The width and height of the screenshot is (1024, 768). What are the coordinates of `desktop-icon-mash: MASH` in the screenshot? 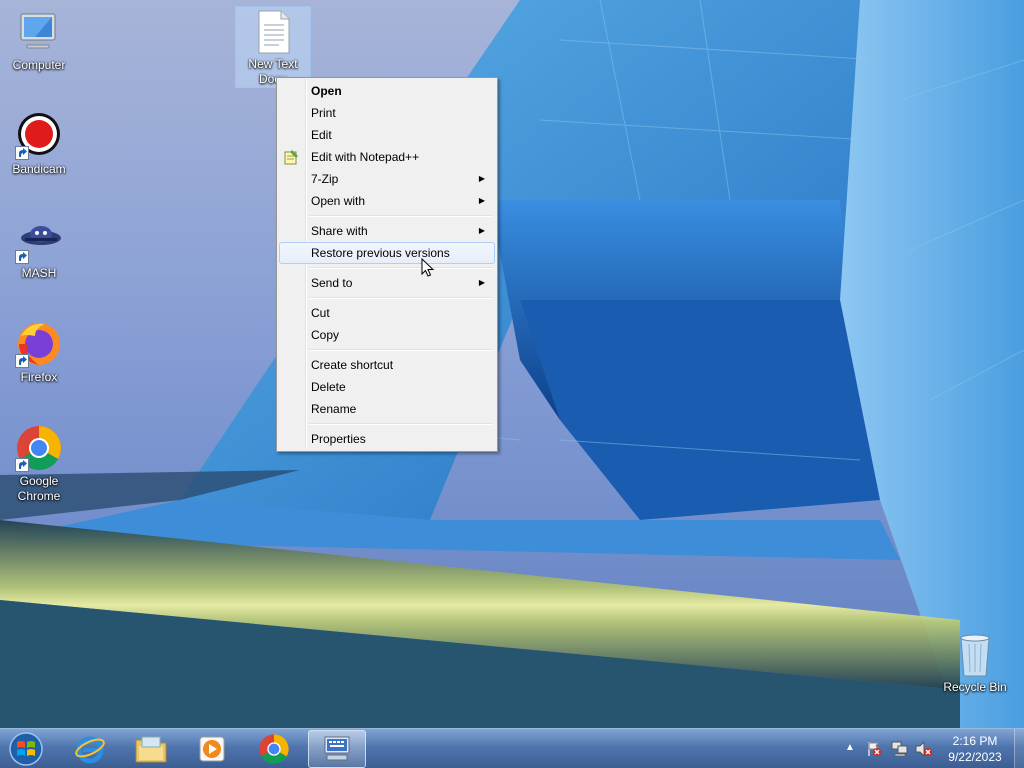 It's located at (39, 248).